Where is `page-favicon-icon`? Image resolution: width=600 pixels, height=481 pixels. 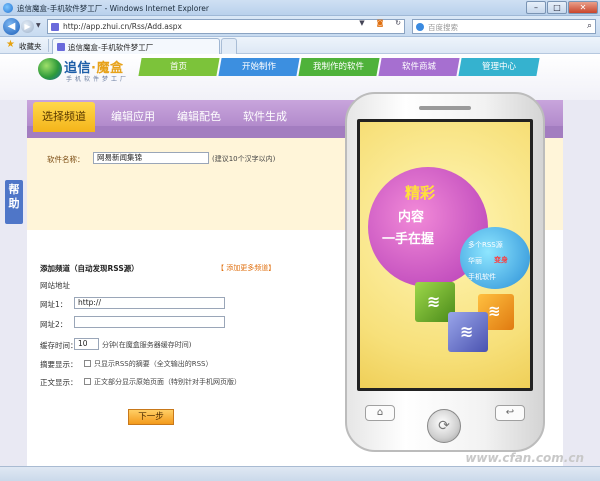
page-favicon-icon is located at coordinates (55, 27).